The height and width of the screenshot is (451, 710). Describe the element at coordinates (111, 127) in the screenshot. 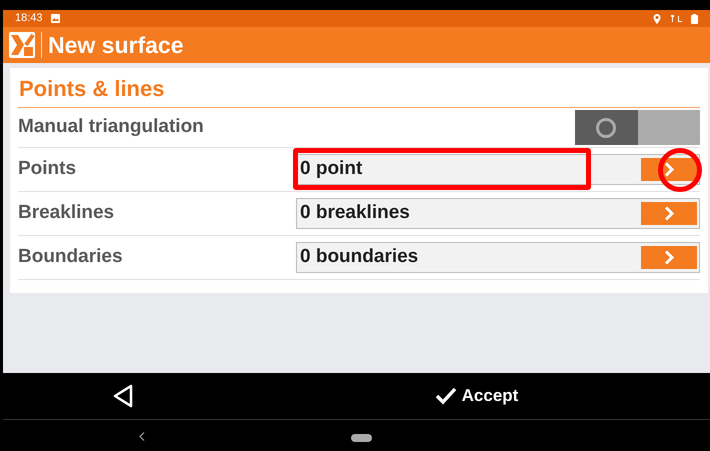

I see `toggle-label: Manual triangulation` at that location.